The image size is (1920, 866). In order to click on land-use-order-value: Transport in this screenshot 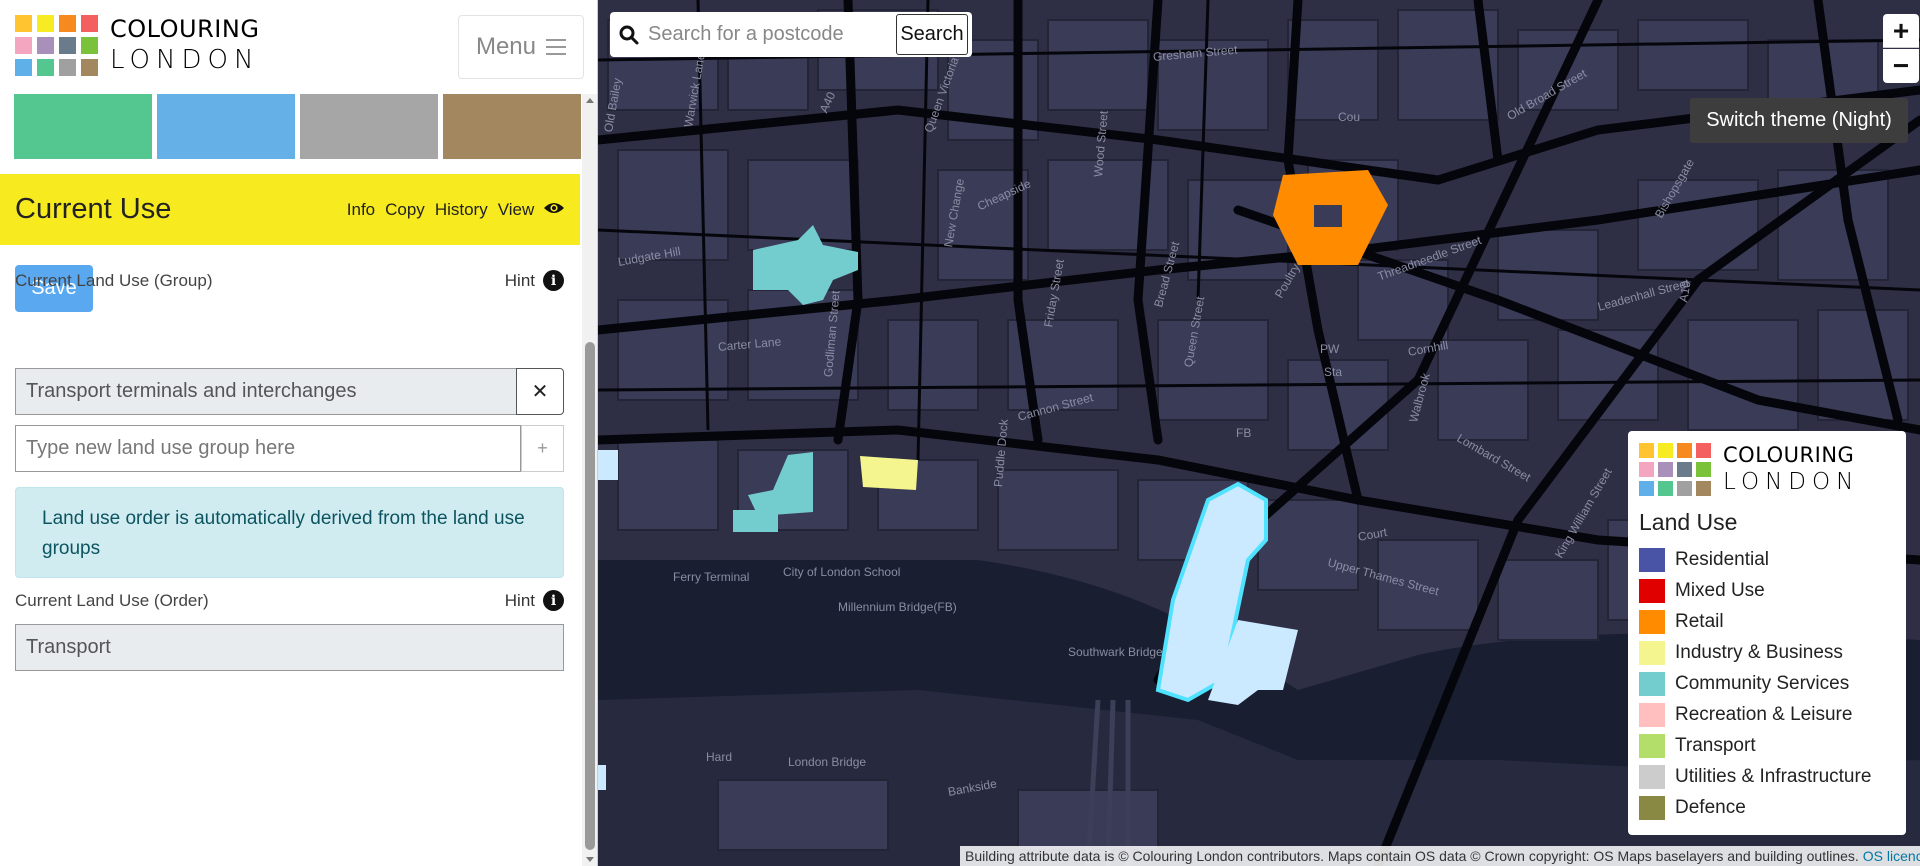, I will do `click(289, 647)`.